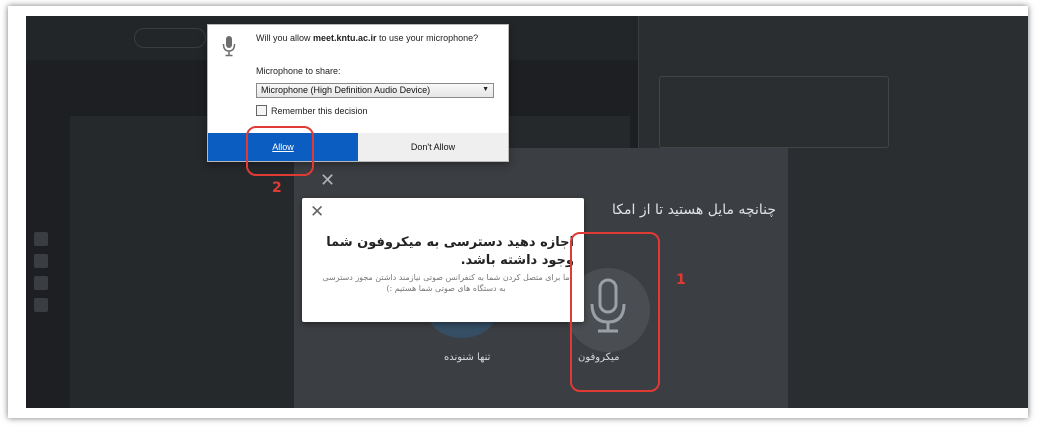  Describe the element at coordinates (694, 210) in the screenshot. I see `modal-title: چنانچه مایل هستید تا از امکا` at that location.